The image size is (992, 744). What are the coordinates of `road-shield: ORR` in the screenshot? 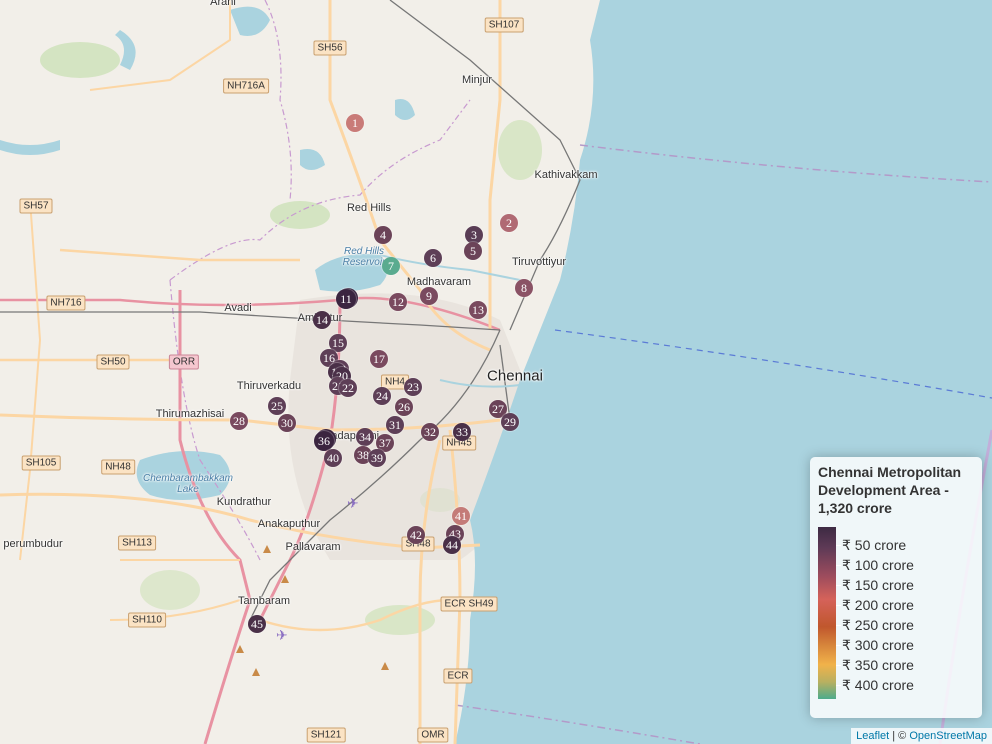 It's located at (184, 362).